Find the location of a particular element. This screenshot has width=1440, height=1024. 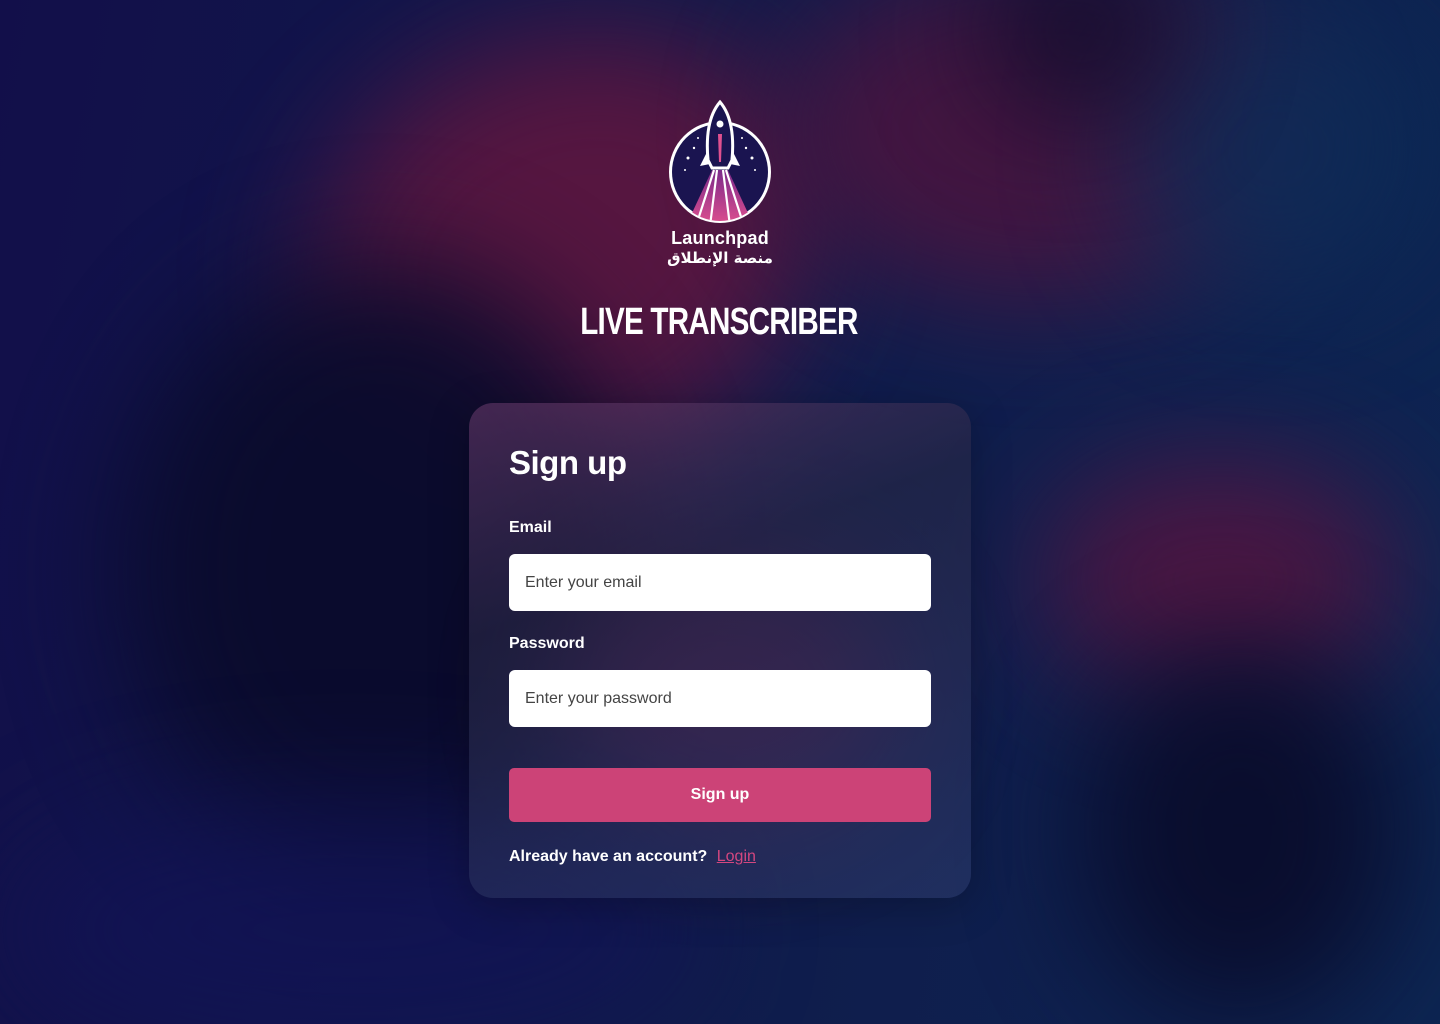

signup-button: Sign up is located at coordinates (720, 795).